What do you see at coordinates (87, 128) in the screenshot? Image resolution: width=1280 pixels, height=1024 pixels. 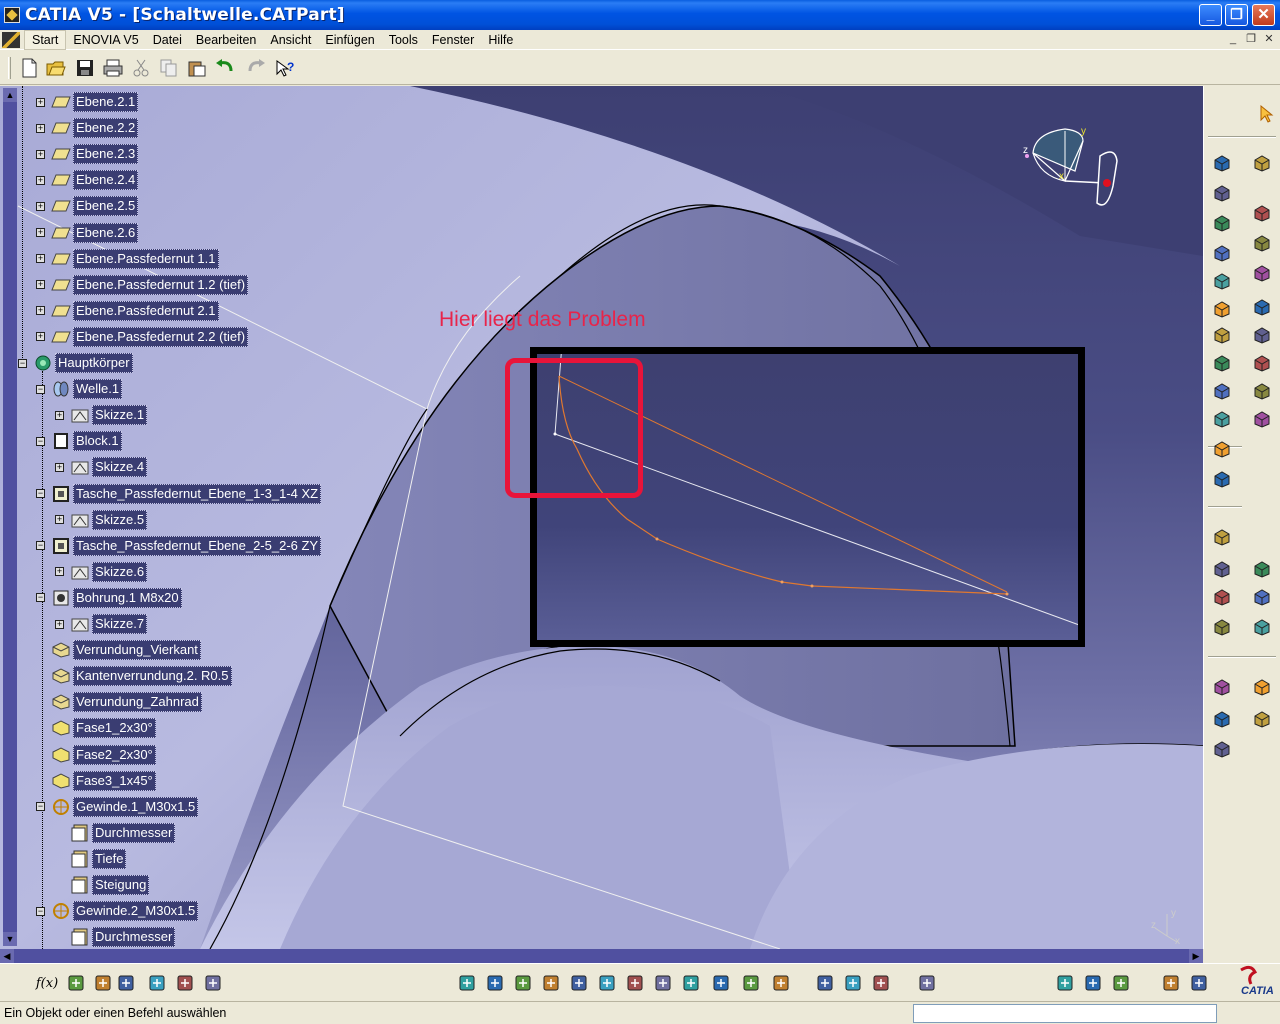 I see `tree-node: + Ebene.2.2` at bounding box center [87, 128].